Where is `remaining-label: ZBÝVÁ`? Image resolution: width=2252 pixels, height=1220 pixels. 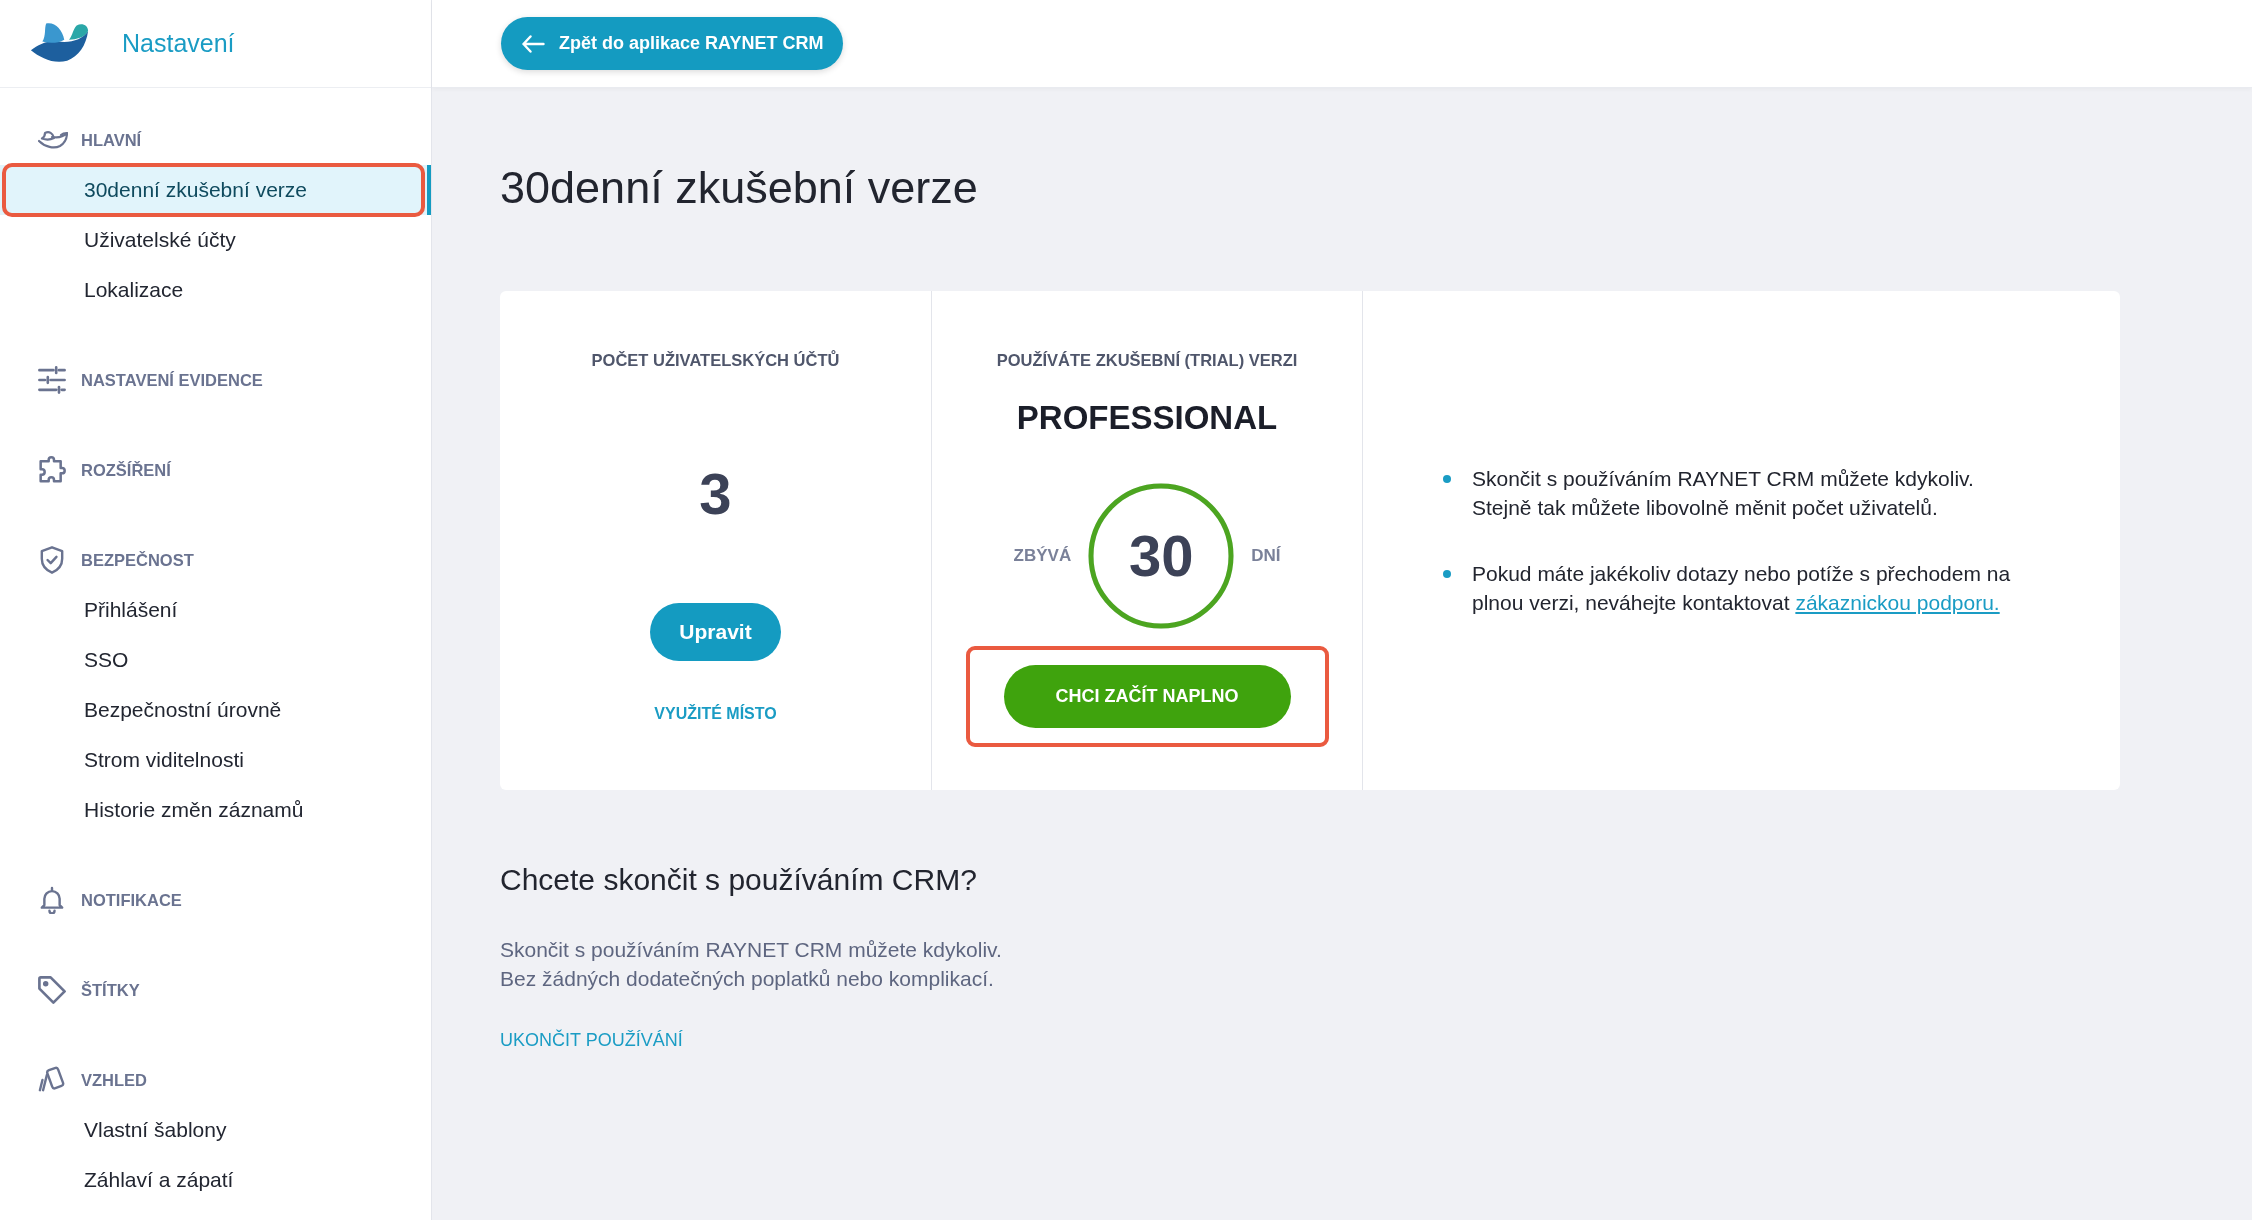
remaining-label: ZBÝVÁ is located at coordinates (1042, 556).